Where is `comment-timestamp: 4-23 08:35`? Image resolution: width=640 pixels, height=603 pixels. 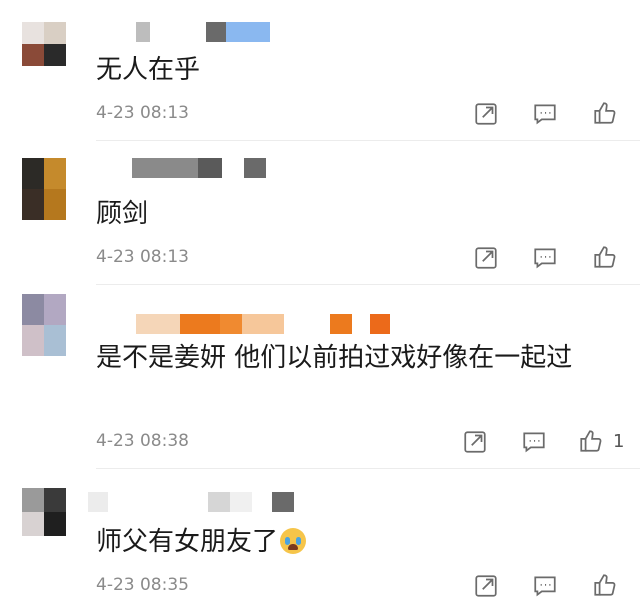
comment-timestamp: 4-23 08:35 is located at coordinates (142, 585).